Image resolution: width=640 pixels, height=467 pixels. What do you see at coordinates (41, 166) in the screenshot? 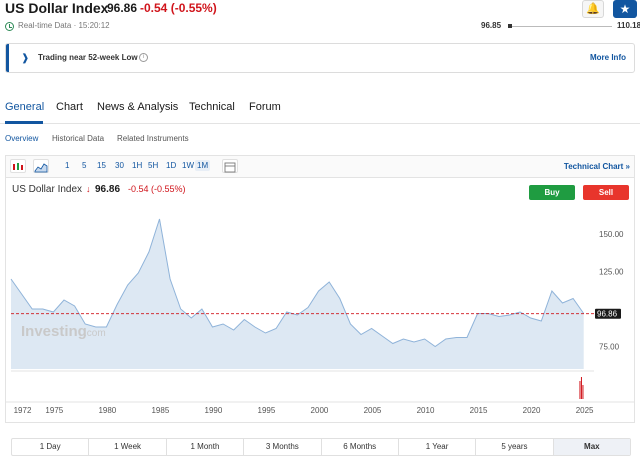
I see `area-chart-icon` at bounding box center [41, 166].